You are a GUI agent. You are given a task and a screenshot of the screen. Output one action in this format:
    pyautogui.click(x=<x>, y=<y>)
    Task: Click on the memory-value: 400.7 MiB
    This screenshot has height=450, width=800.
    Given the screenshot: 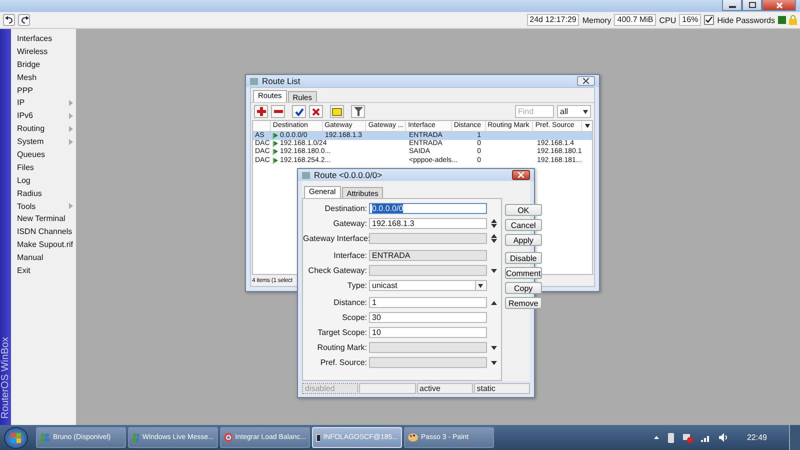 What is the action you would take?
    pyautogui.click(x=635, y=20)
    